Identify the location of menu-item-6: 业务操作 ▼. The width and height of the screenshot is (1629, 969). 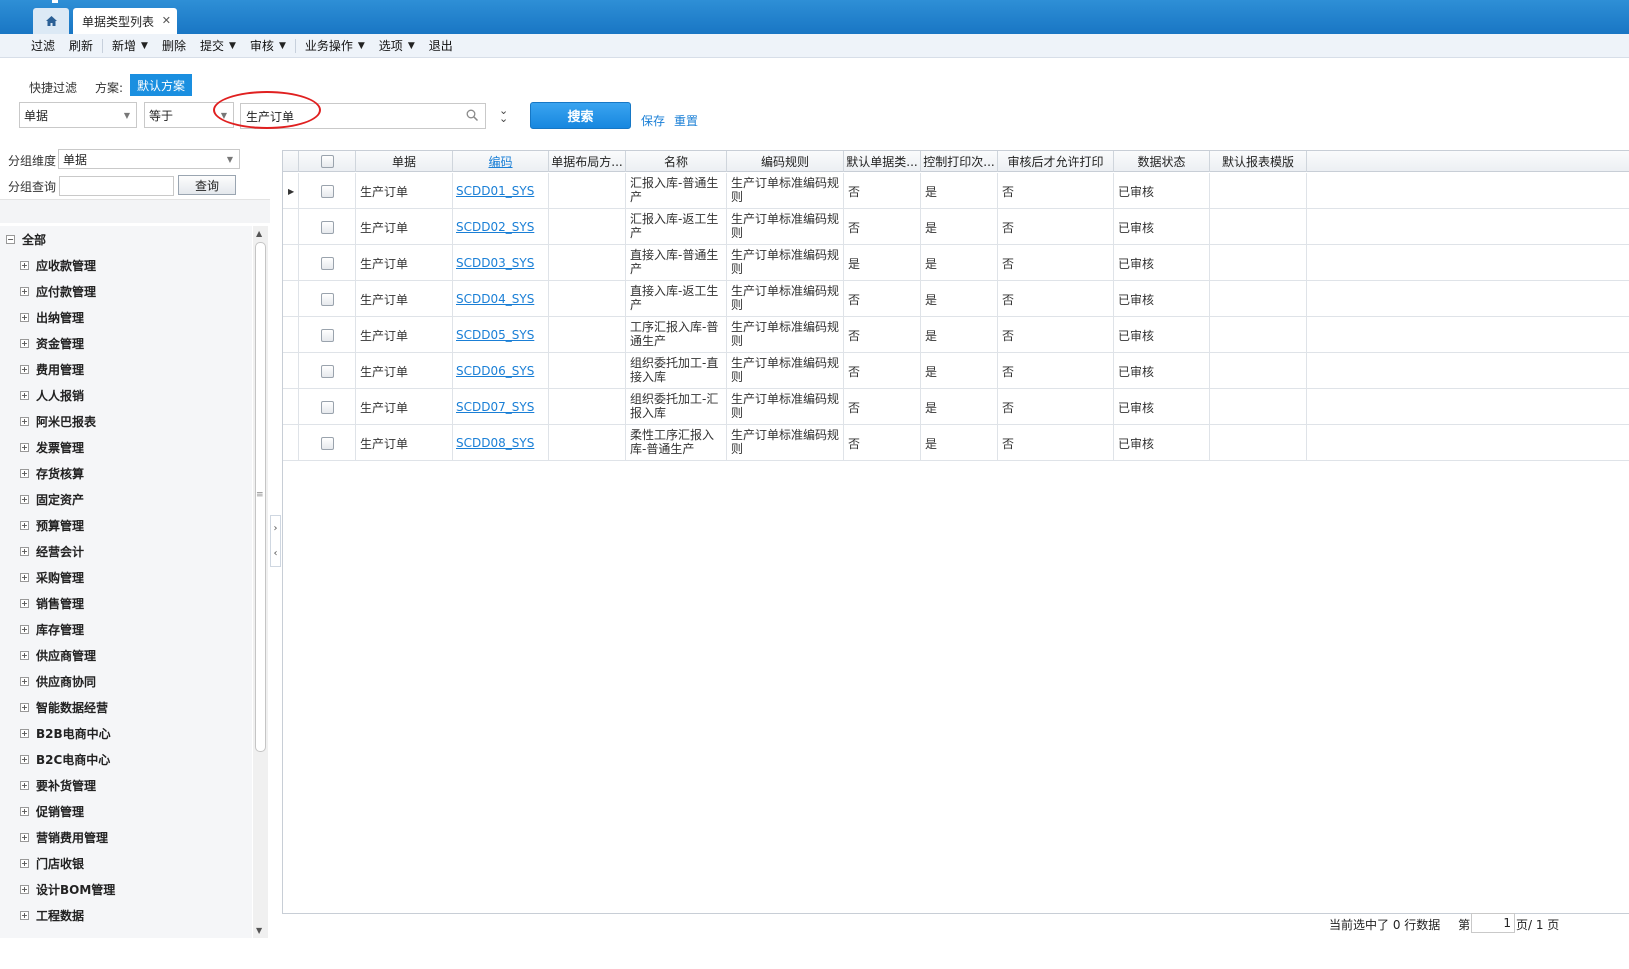
(335, 45).